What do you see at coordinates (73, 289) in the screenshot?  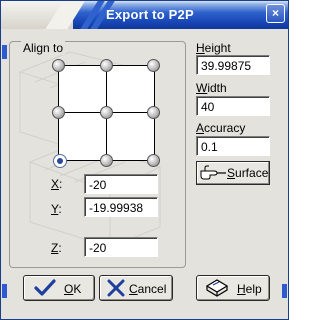 I see `ok-button-label: OK` at bounding box center [73, 289].